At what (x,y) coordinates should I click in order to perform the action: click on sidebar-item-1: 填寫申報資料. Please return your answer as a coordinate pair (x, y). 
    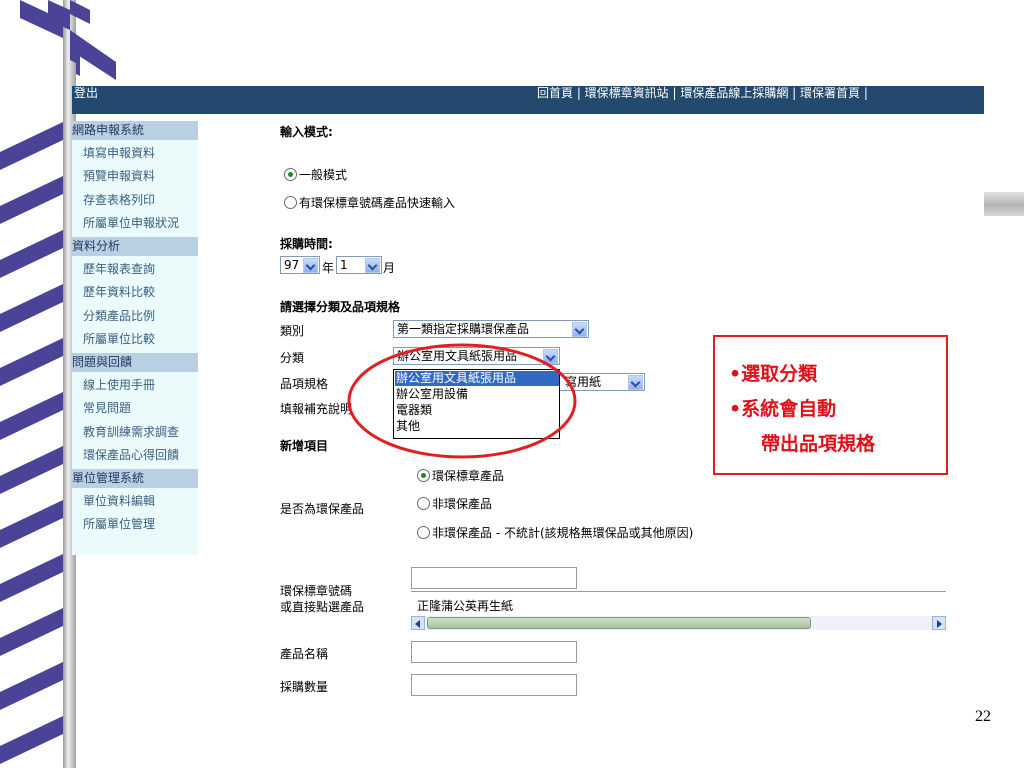
    Looking at the image, I should click on (135, 153).